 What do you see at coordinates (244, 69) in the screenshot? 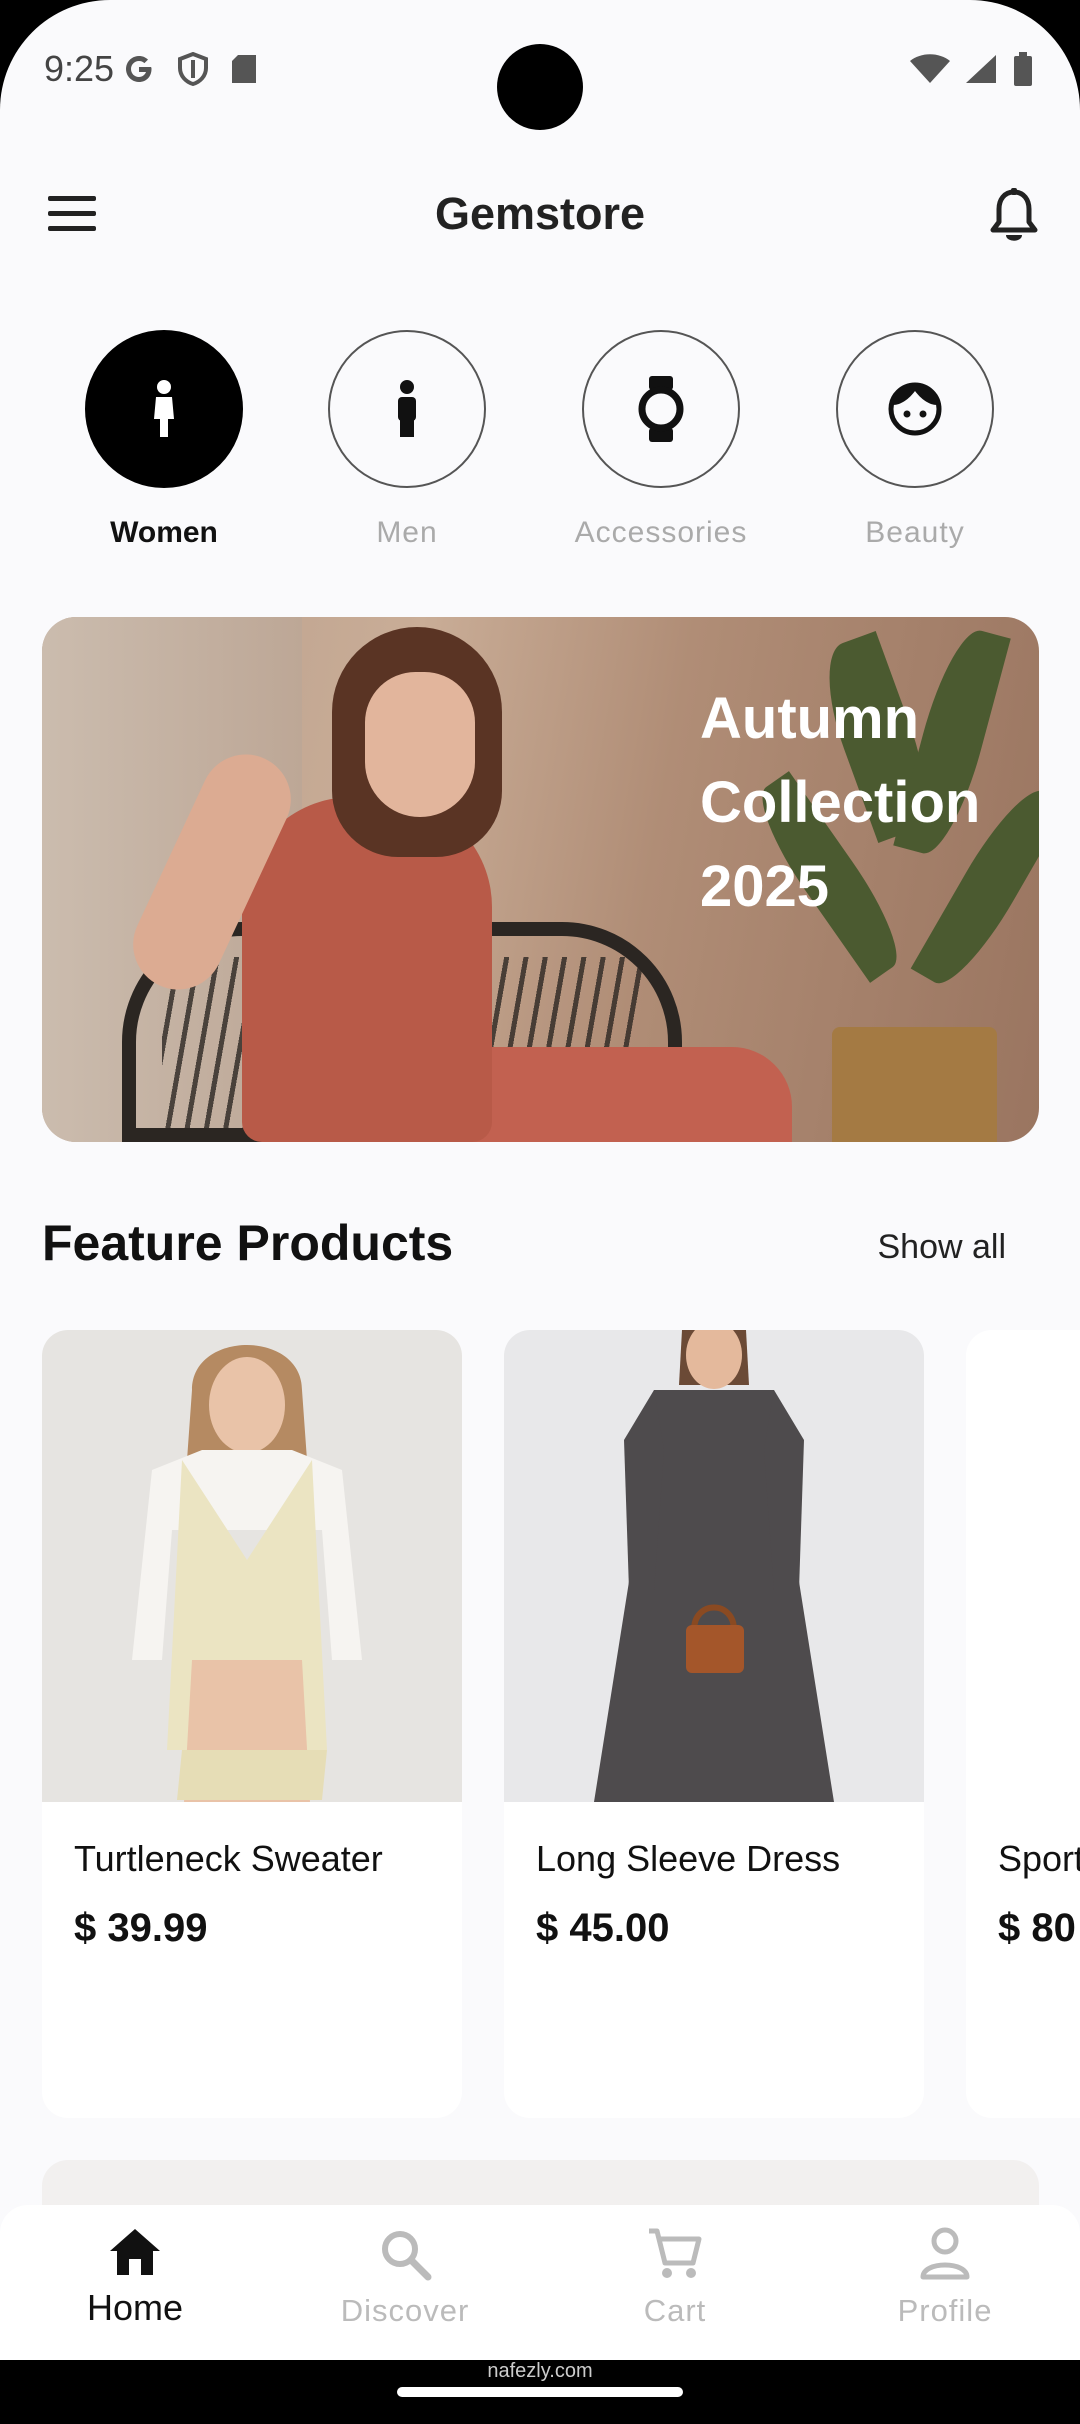
I see `sd-card-icon` at bounding box center [244, 69].